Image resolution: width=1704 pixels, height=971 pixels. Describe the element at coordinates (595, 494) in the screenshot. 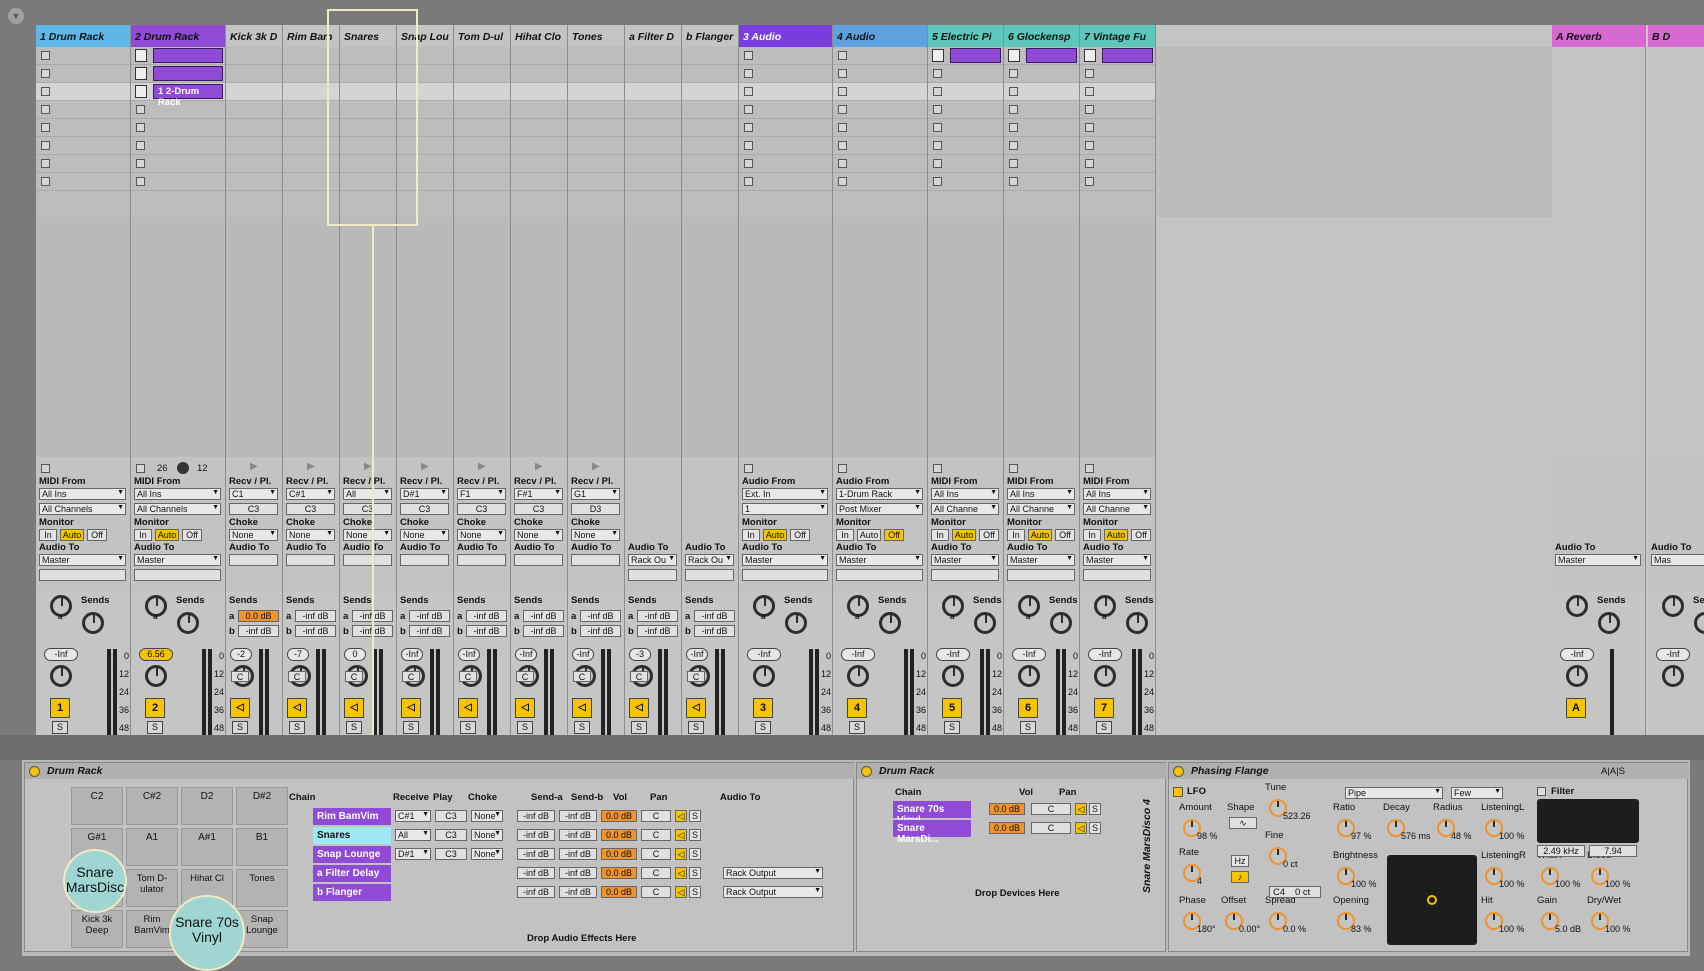

I see `receive-dropdown: G1` at that location.